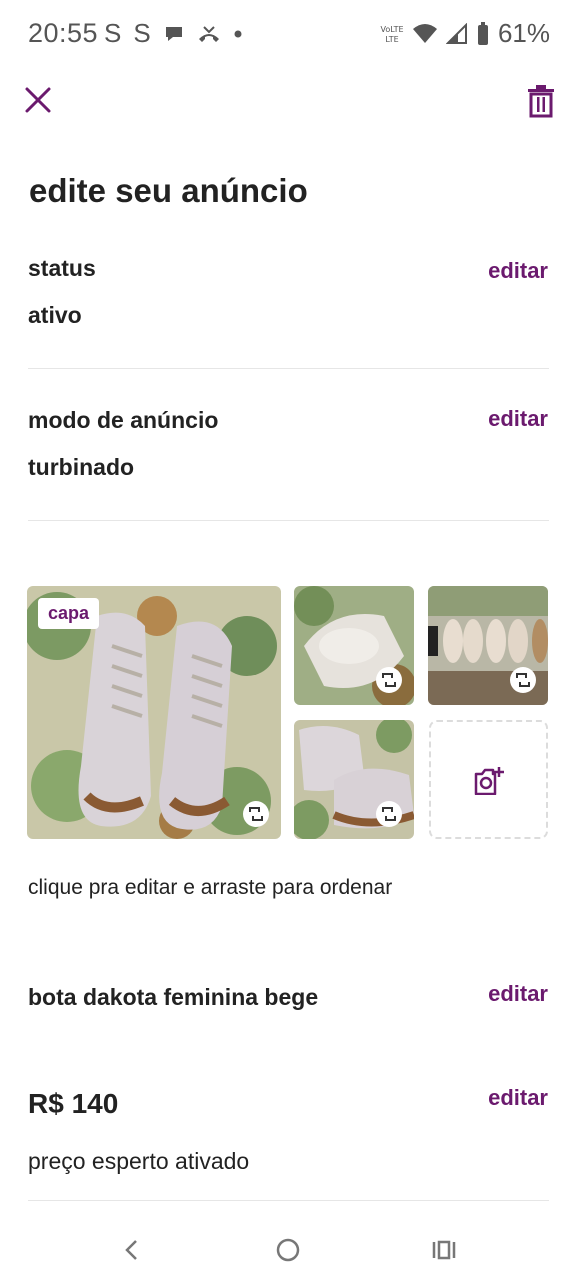 The height and width of the screenshot is (1280, 576). I want to click on status-value: ativo, so click(55, 315).